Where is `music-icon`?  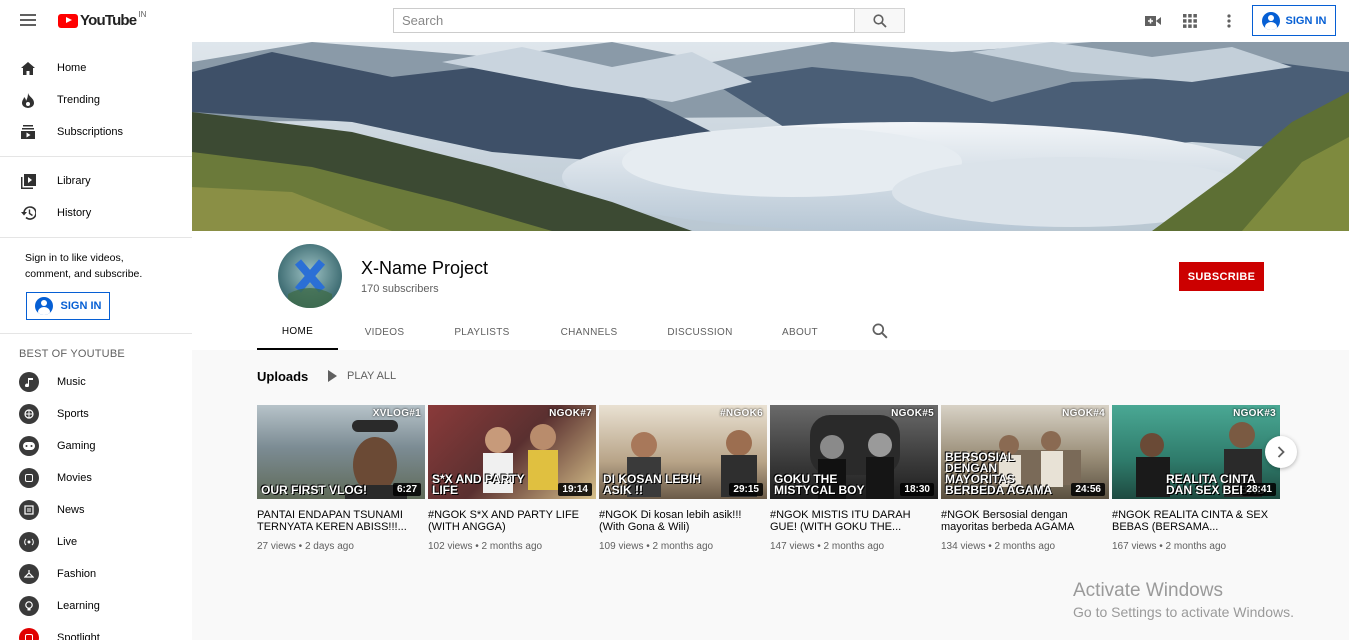
music-icon is located at coordinates (29, 382).